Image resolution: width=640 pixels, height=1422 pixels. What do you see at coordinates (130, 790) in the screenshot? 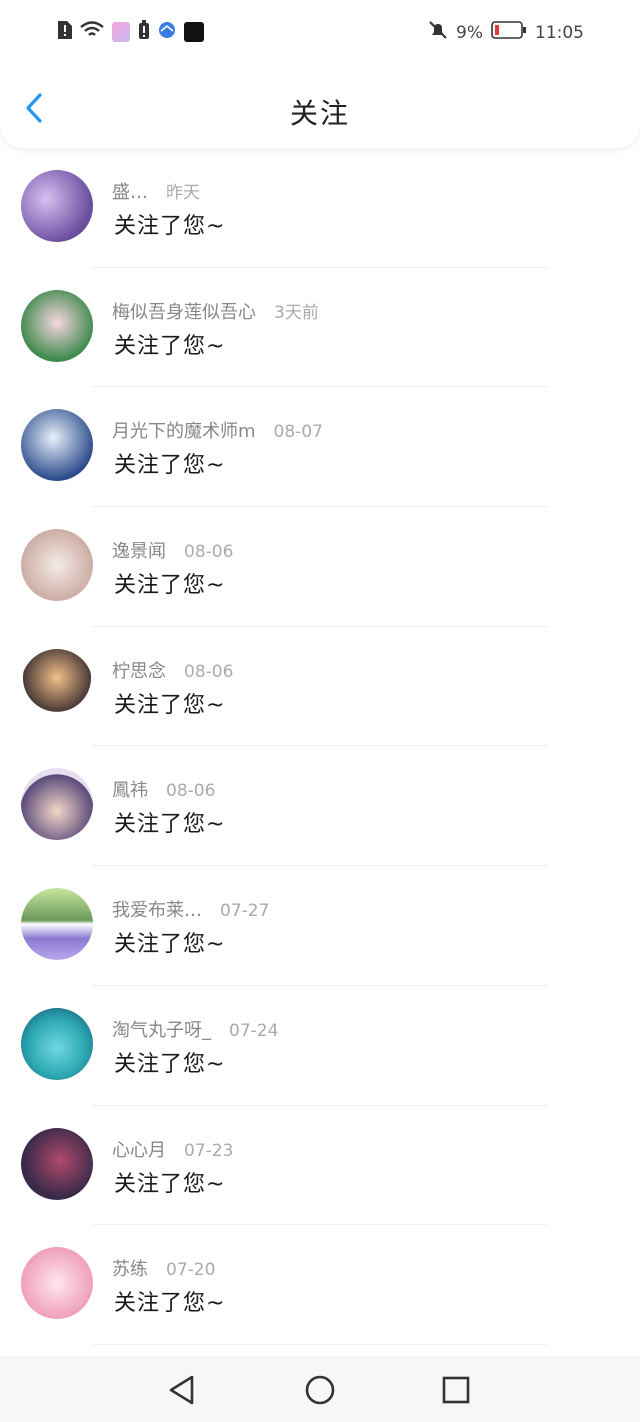
I see `user-name: 鳳祎` at bounding box center [130, 790].